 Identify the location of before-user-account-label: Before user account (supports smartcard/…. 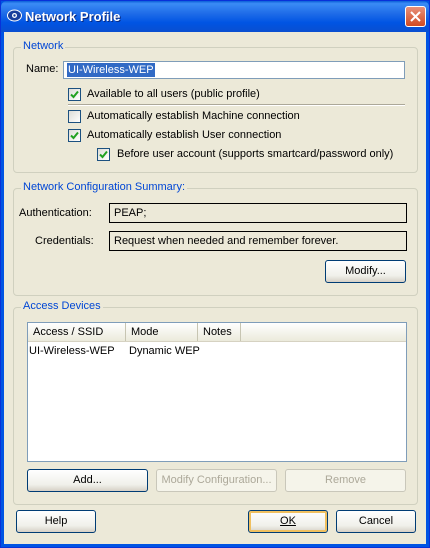
(255, 154).